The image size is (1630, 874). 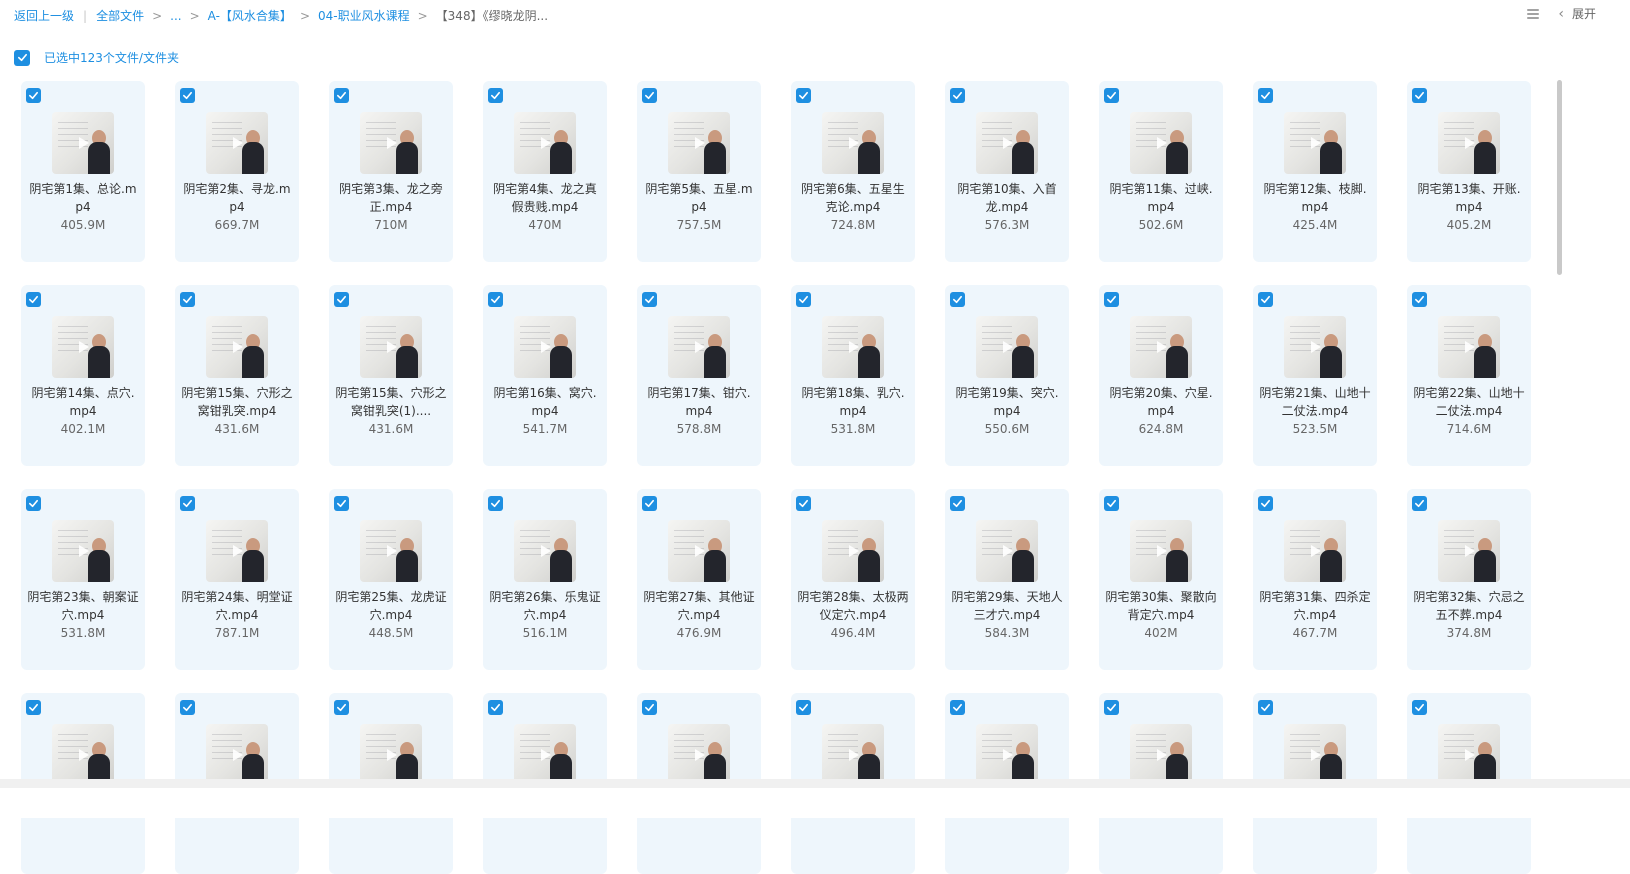 I want to click on file-card: 阴宅第11集、过峡.mp4 502.6M, so click(x=1161, y=171).